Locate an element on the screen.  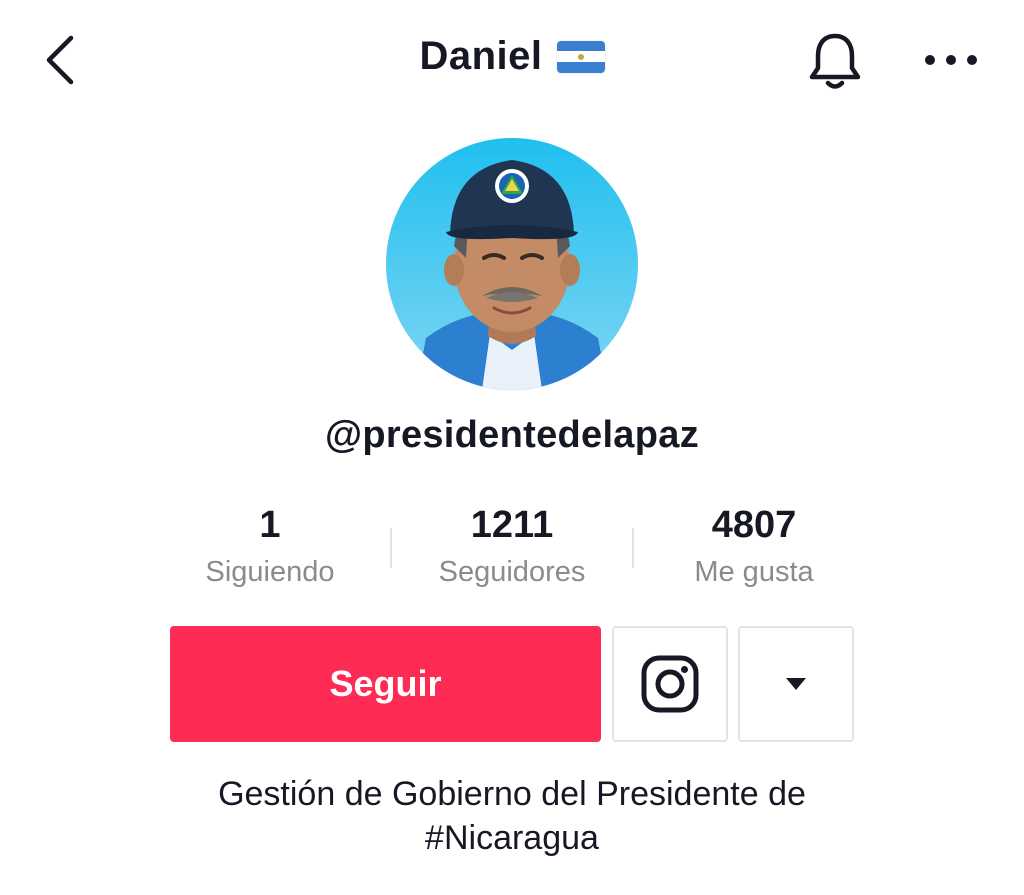
more-actions-dropdown is located at coordinates (796, 684).